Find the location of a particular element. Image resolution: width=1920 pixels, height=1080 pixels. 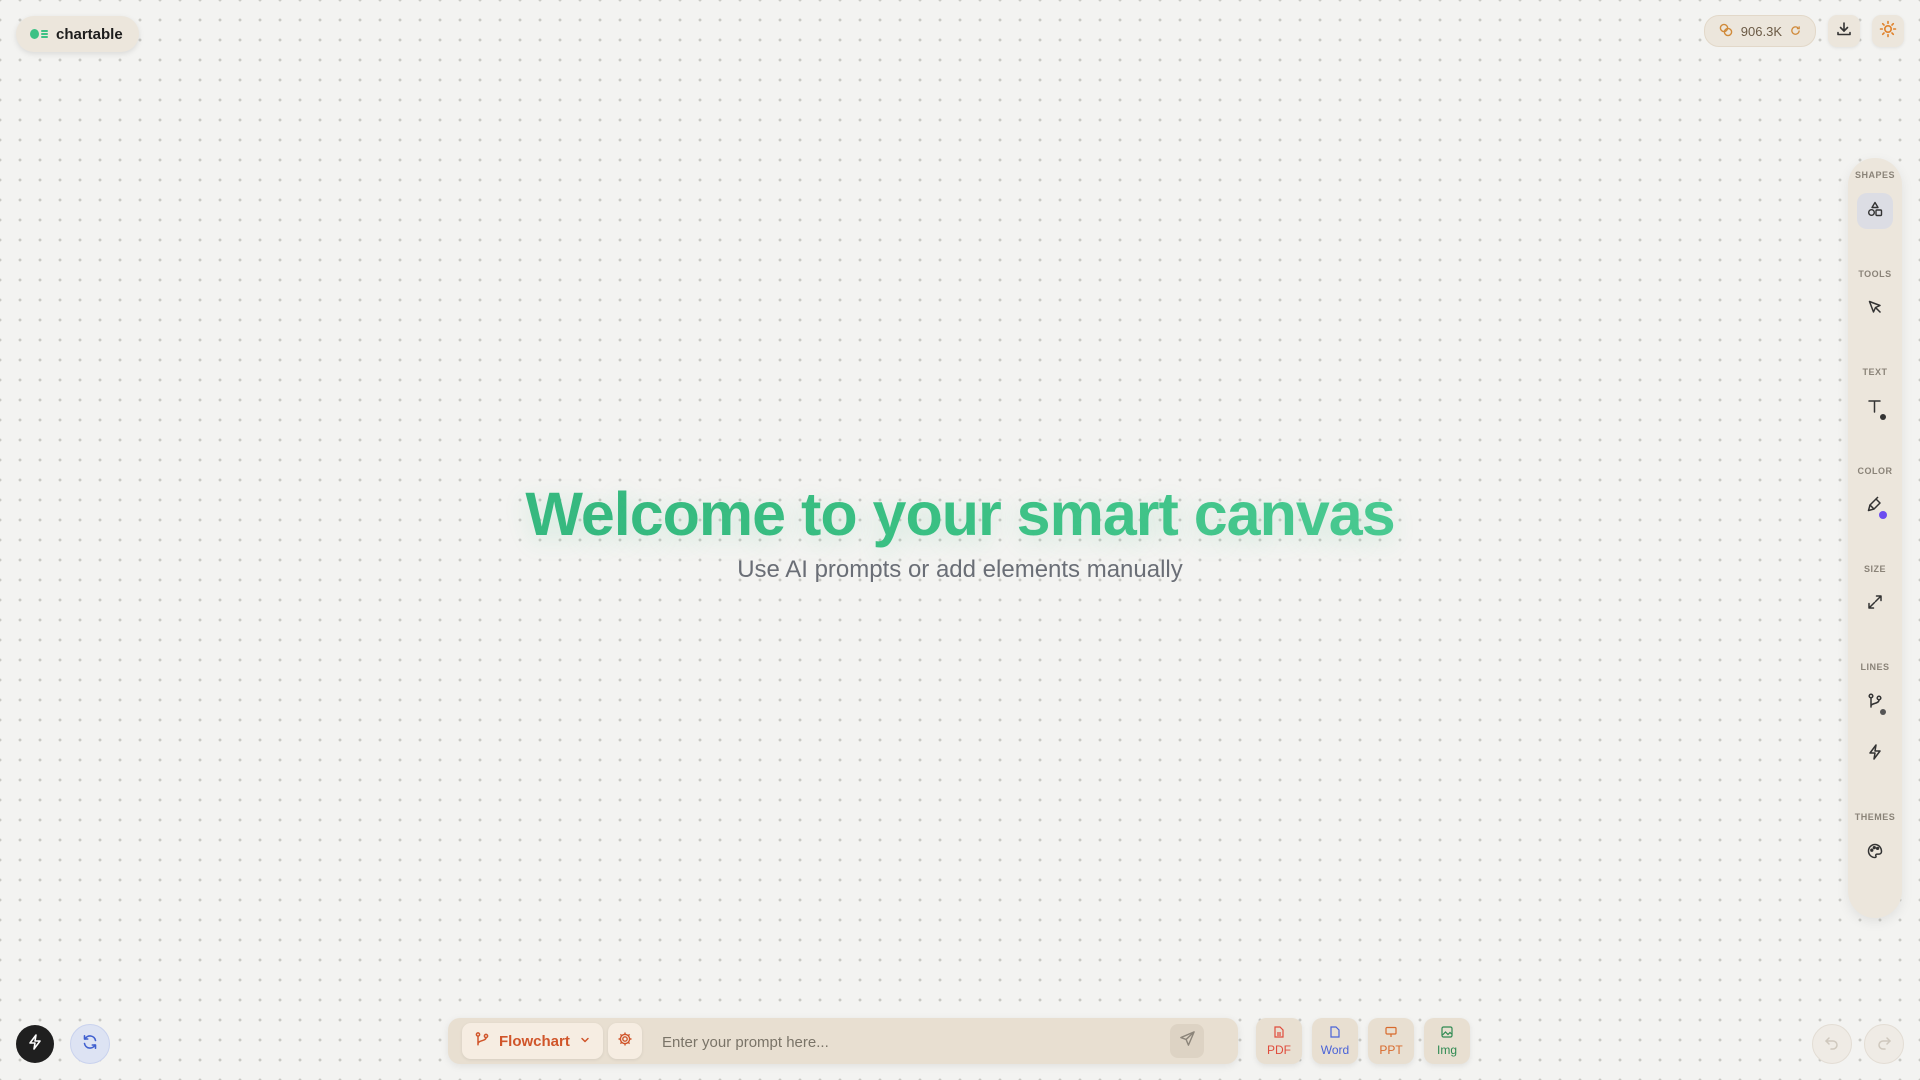

presentation-icon is located at coordinates (1391, 1033).